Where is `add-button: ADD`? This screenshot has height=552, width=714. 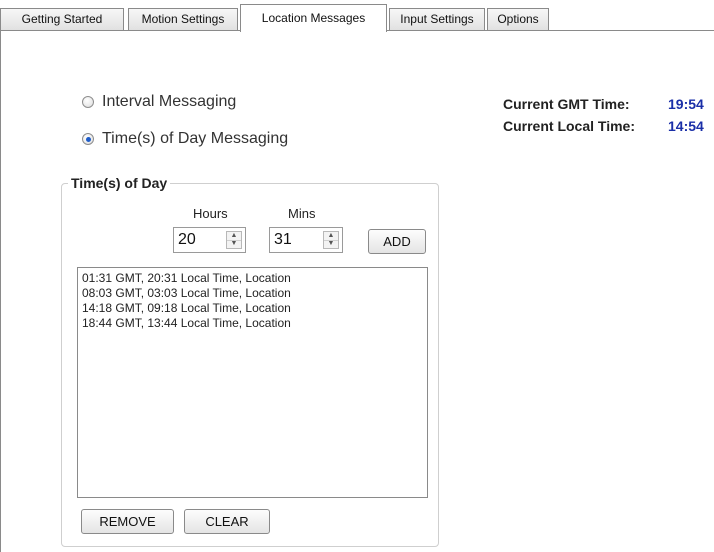 add-button: ADD is located at coordinates (397, 241).